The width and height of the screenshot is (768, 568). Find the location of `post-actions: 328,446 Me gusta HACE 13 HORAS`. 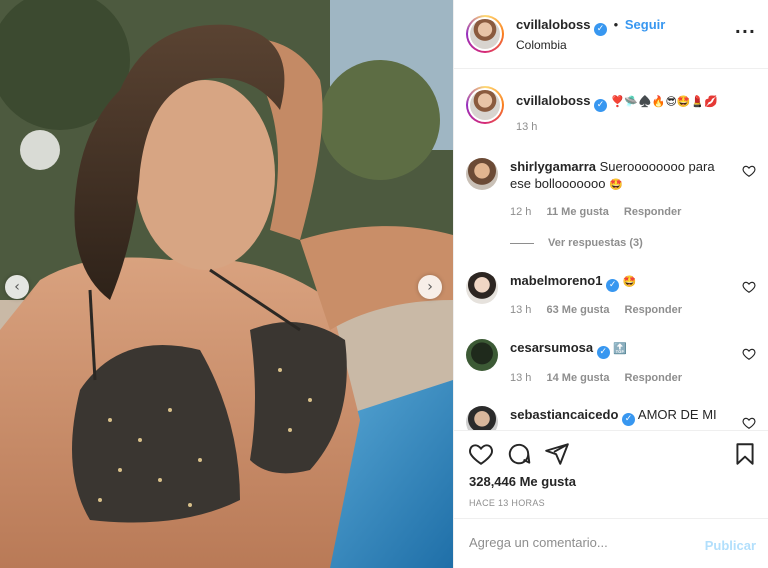

post-actions: 328,446 Me gusta HACE 13 HORAS is located at coordinates (611, 474).